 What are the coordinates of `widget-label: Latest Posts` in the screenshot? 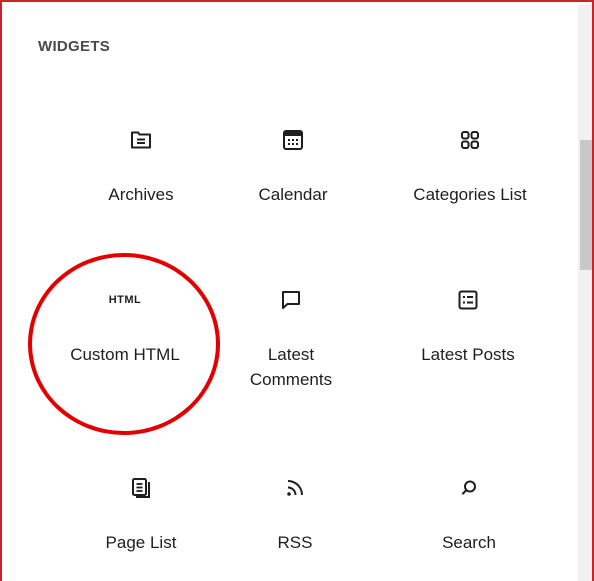 It's located at (468, 354).